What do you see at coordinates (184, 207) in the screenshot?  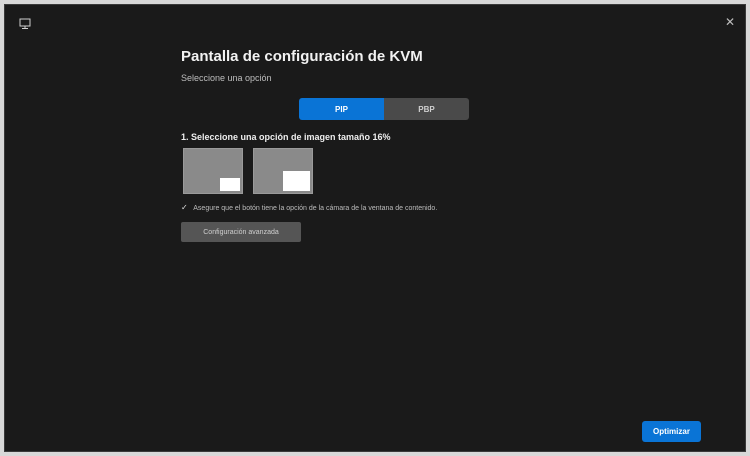 I see `checkmark-icon: ✓` at bounding box center [184, 207].